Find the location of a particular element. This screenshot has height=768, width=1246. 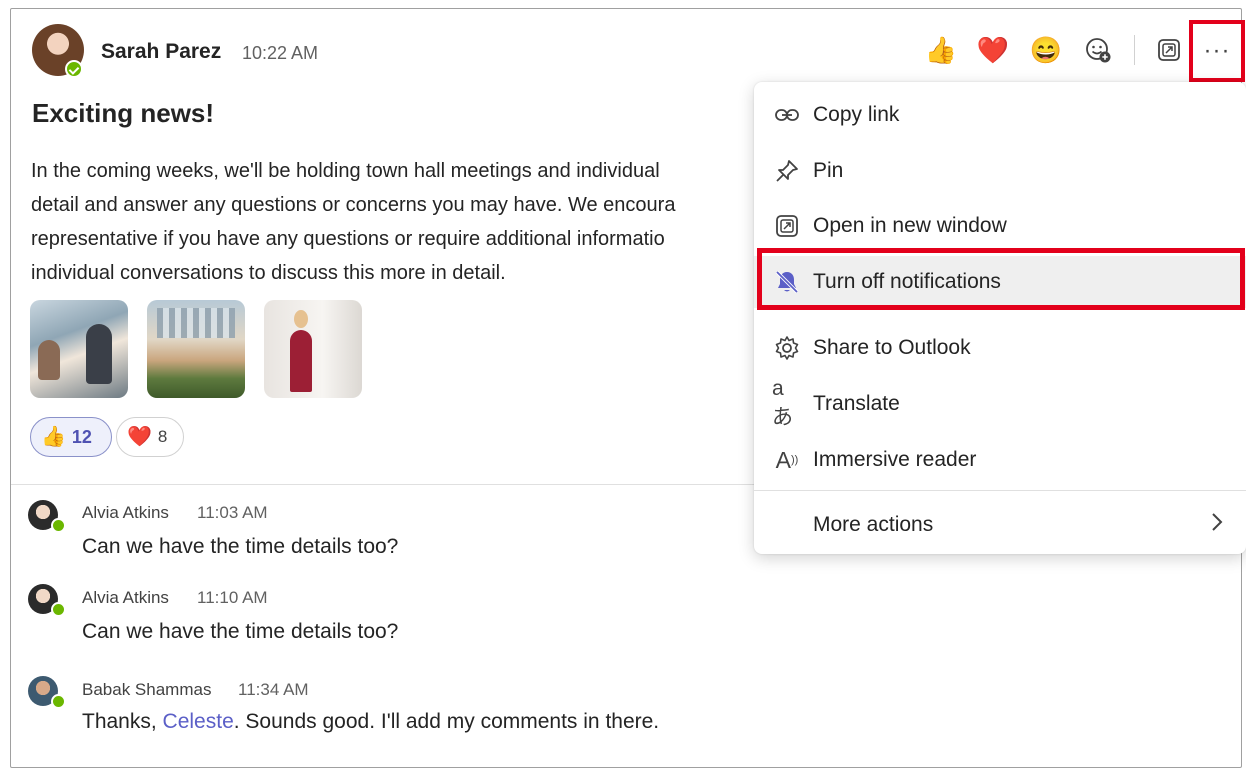

add-reaction-button is located at coordinates (1098, 50).